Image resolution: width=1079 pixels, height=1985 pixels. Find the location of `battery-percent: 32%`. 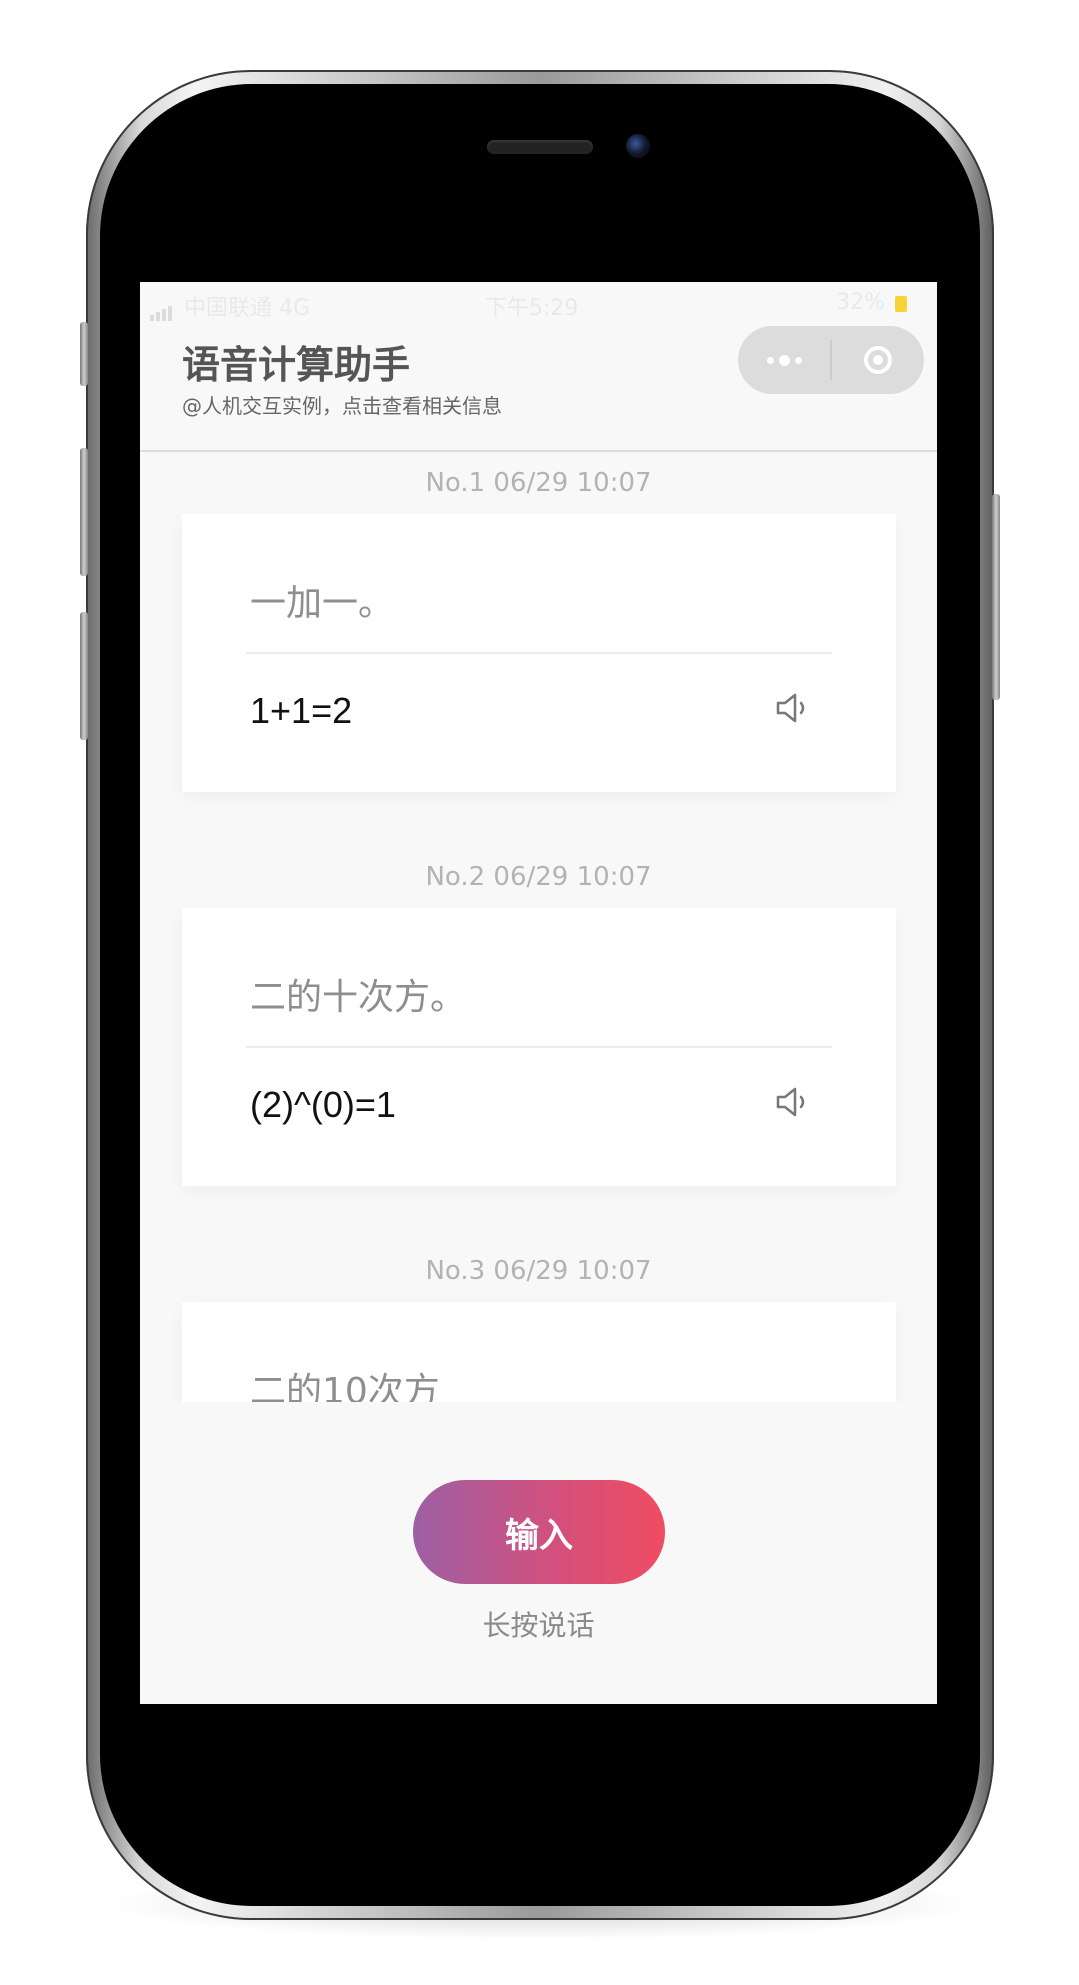

battery-percent: 32% is located at coordinates (860, 302).